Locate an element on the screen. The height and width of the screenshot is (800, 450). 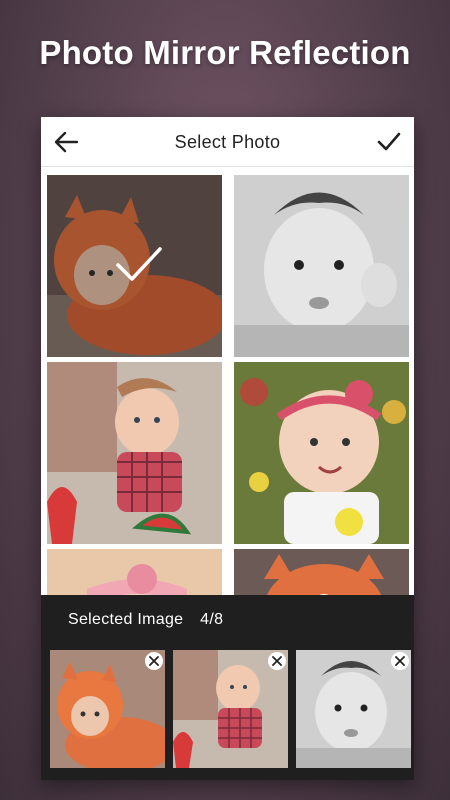
photo-headband is located at coordinates (321, 453).